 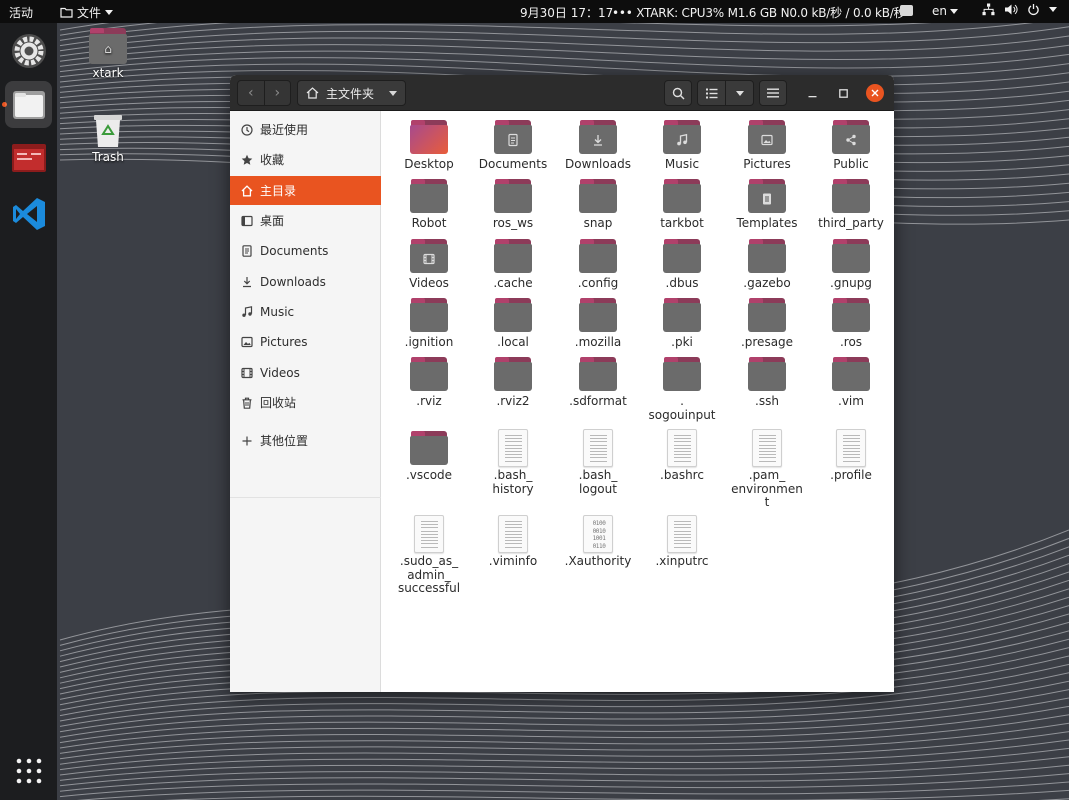 I want to click on text-file-icon, so click(x=767, y=448).